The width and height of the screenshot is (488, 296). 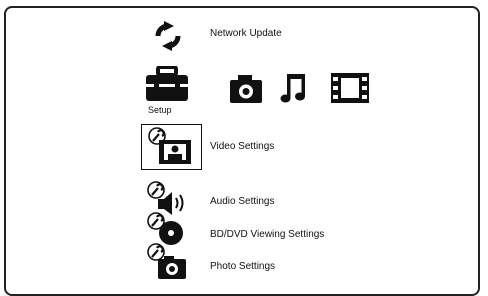 I want to click on video-settings-icon, so click(x=171, y=147).